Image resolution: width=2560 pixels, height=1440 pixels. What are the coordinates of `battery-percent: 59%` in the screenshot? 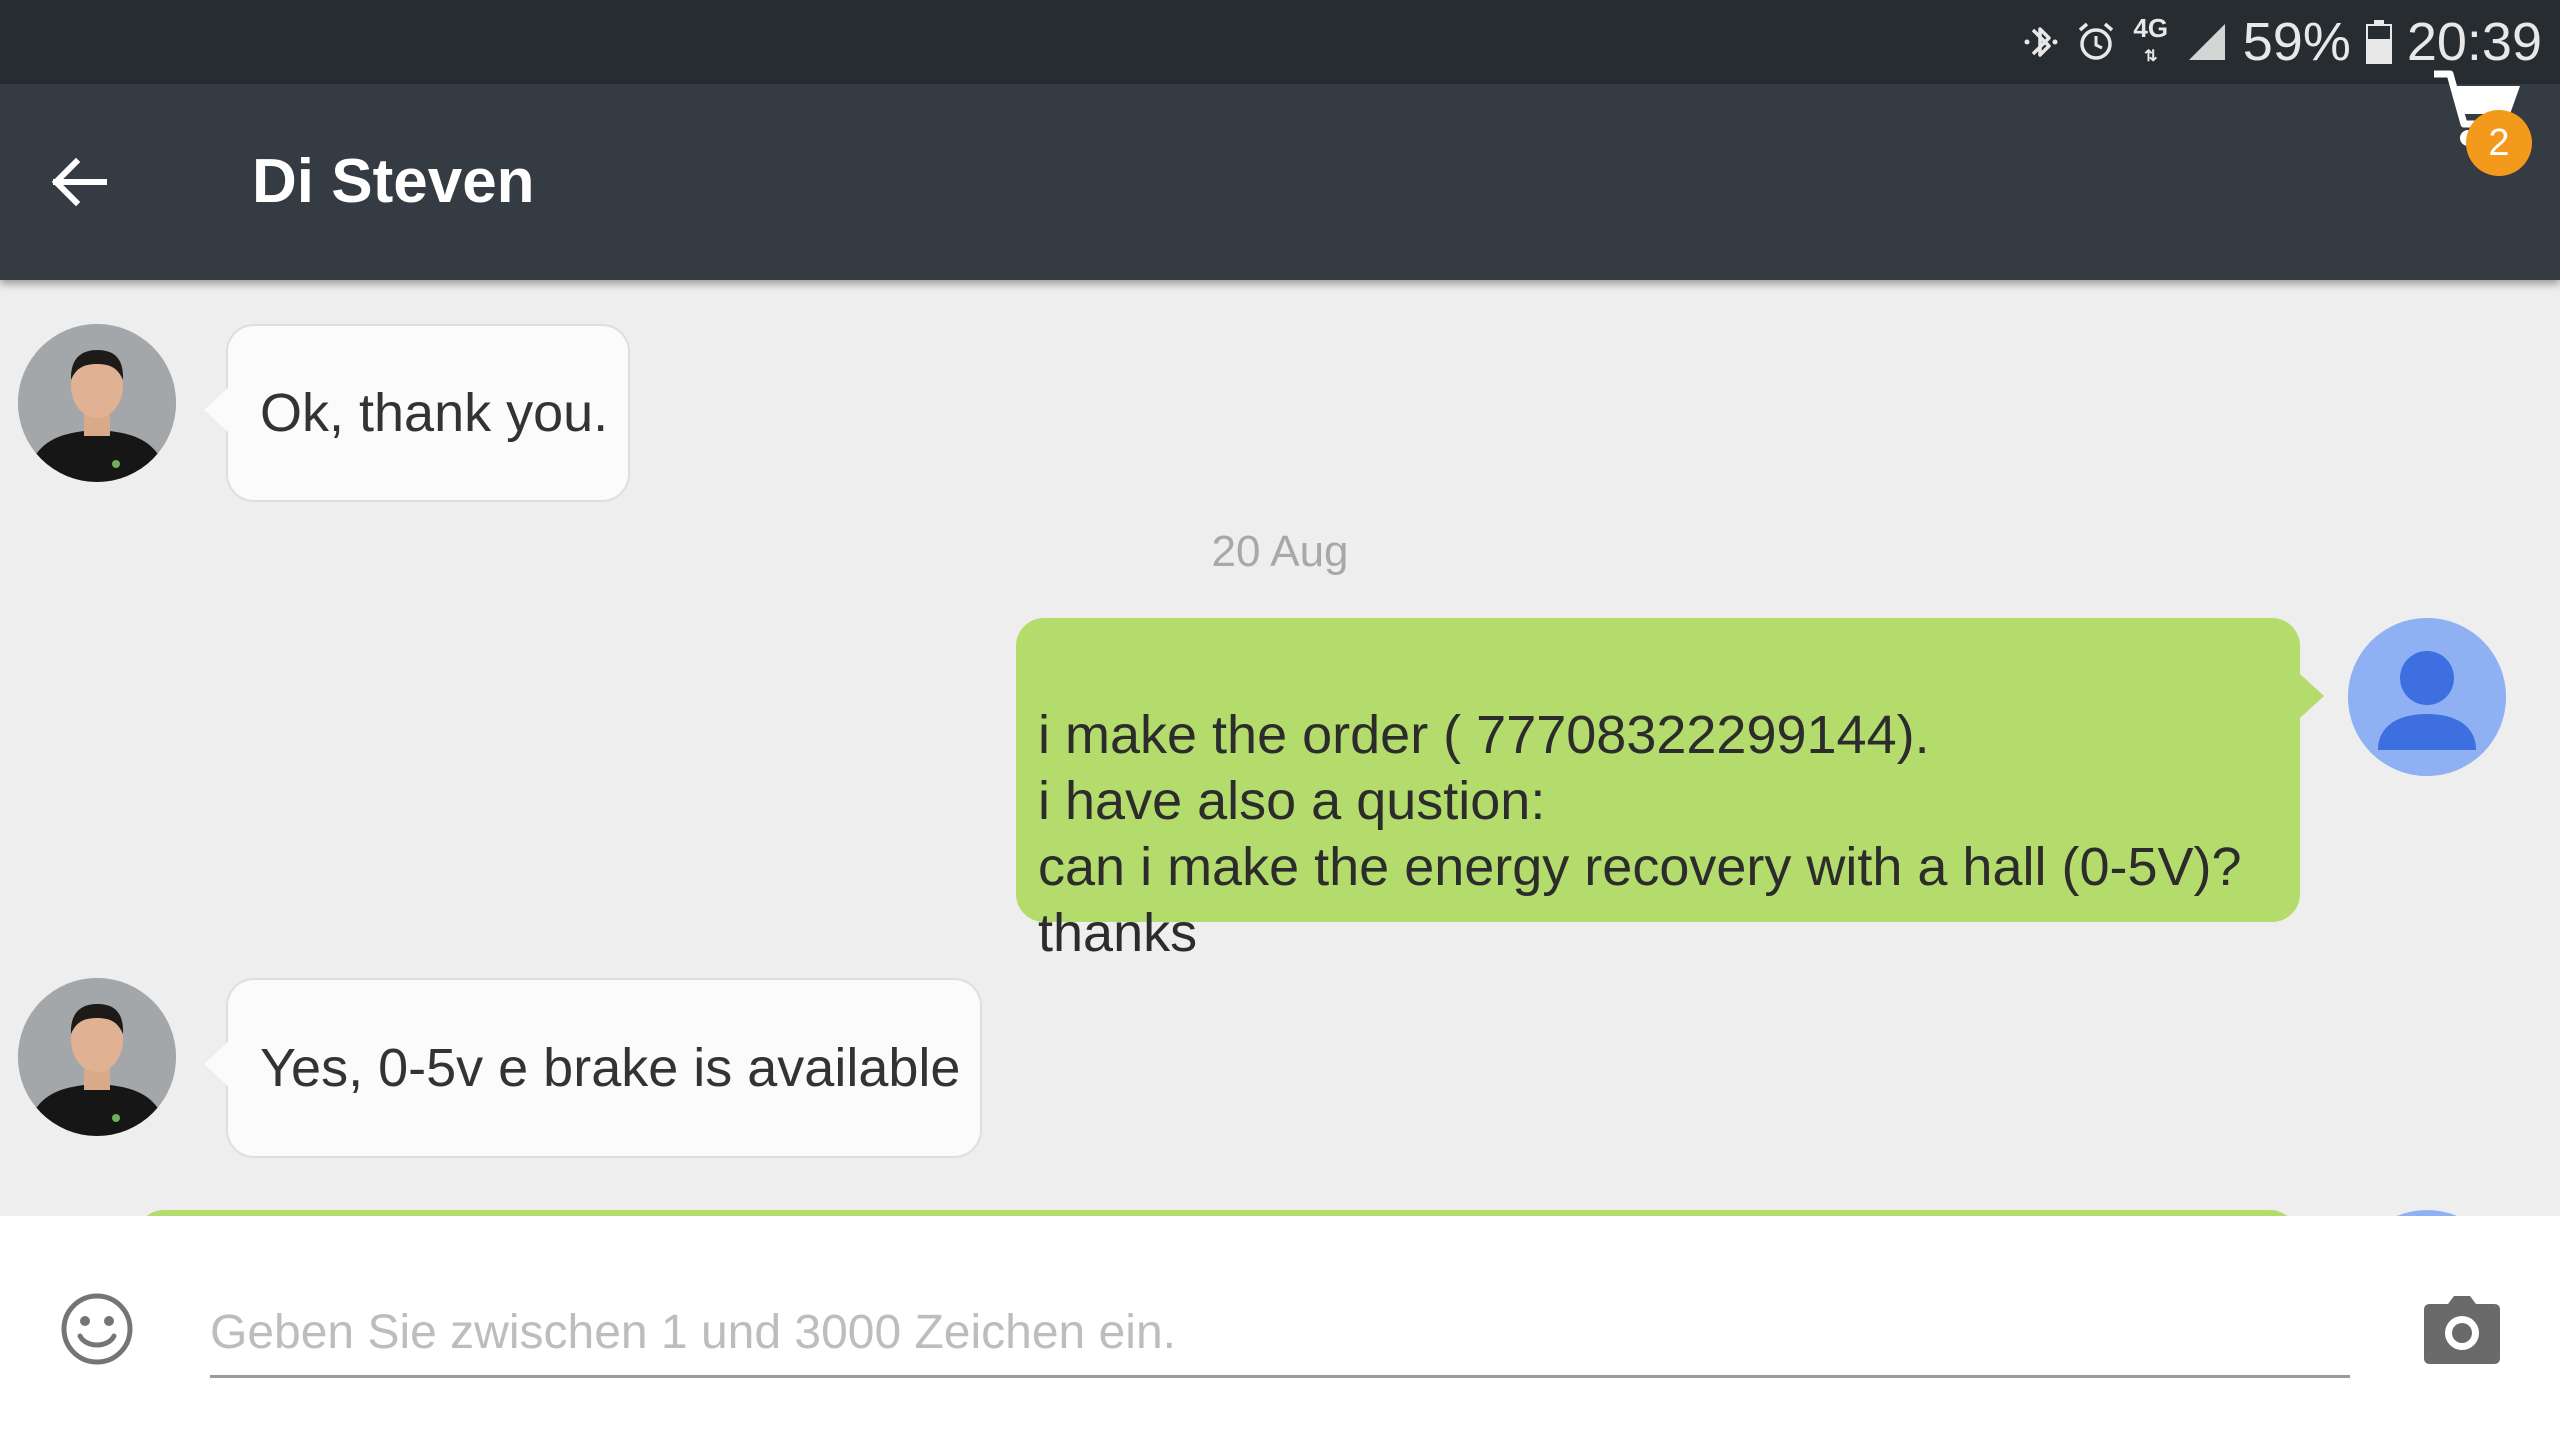 It's located at (2296, 42).